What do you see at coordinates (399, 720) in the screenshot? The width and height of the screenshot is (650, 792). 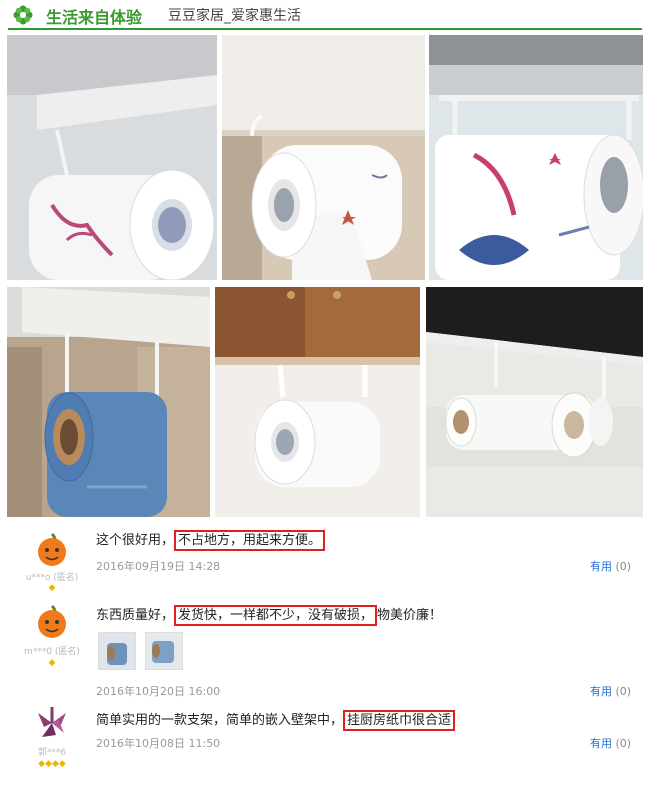 I see `review-text-highlight: 挂厨房纸巾很合适` at bounding box center [399, 720].